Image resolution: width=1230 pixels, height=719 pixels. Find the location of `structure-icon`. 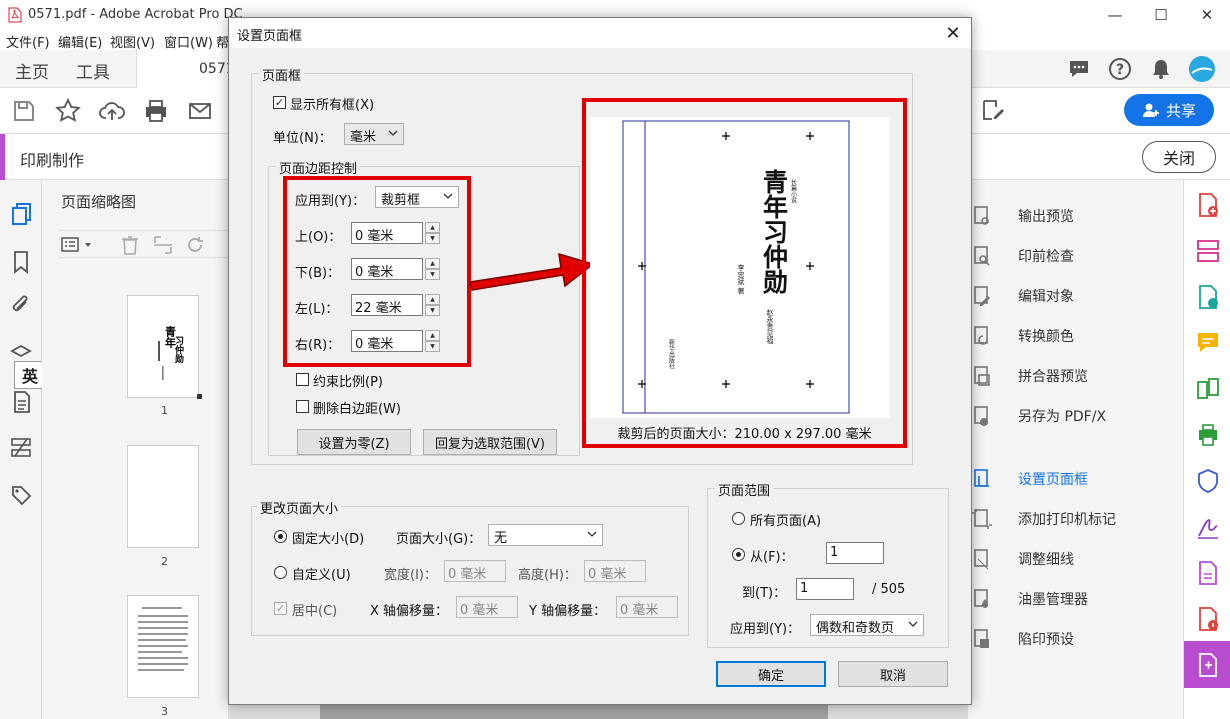

structure-icon is located at coordinates (21, 448).